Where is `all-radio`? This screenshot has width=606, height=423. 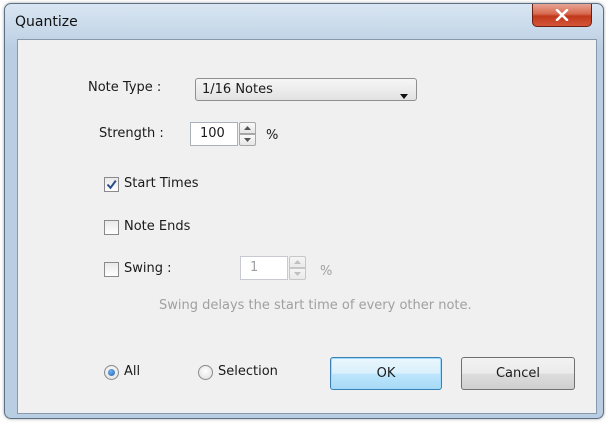
all-radio is located at coordinates (111, 372).